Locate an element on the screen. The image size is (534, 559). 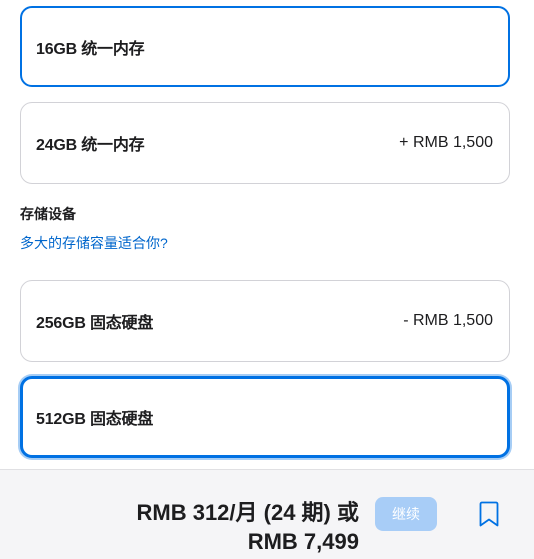
option-label: 512GB 固态硬盘 is located at coordinates (95, 419).